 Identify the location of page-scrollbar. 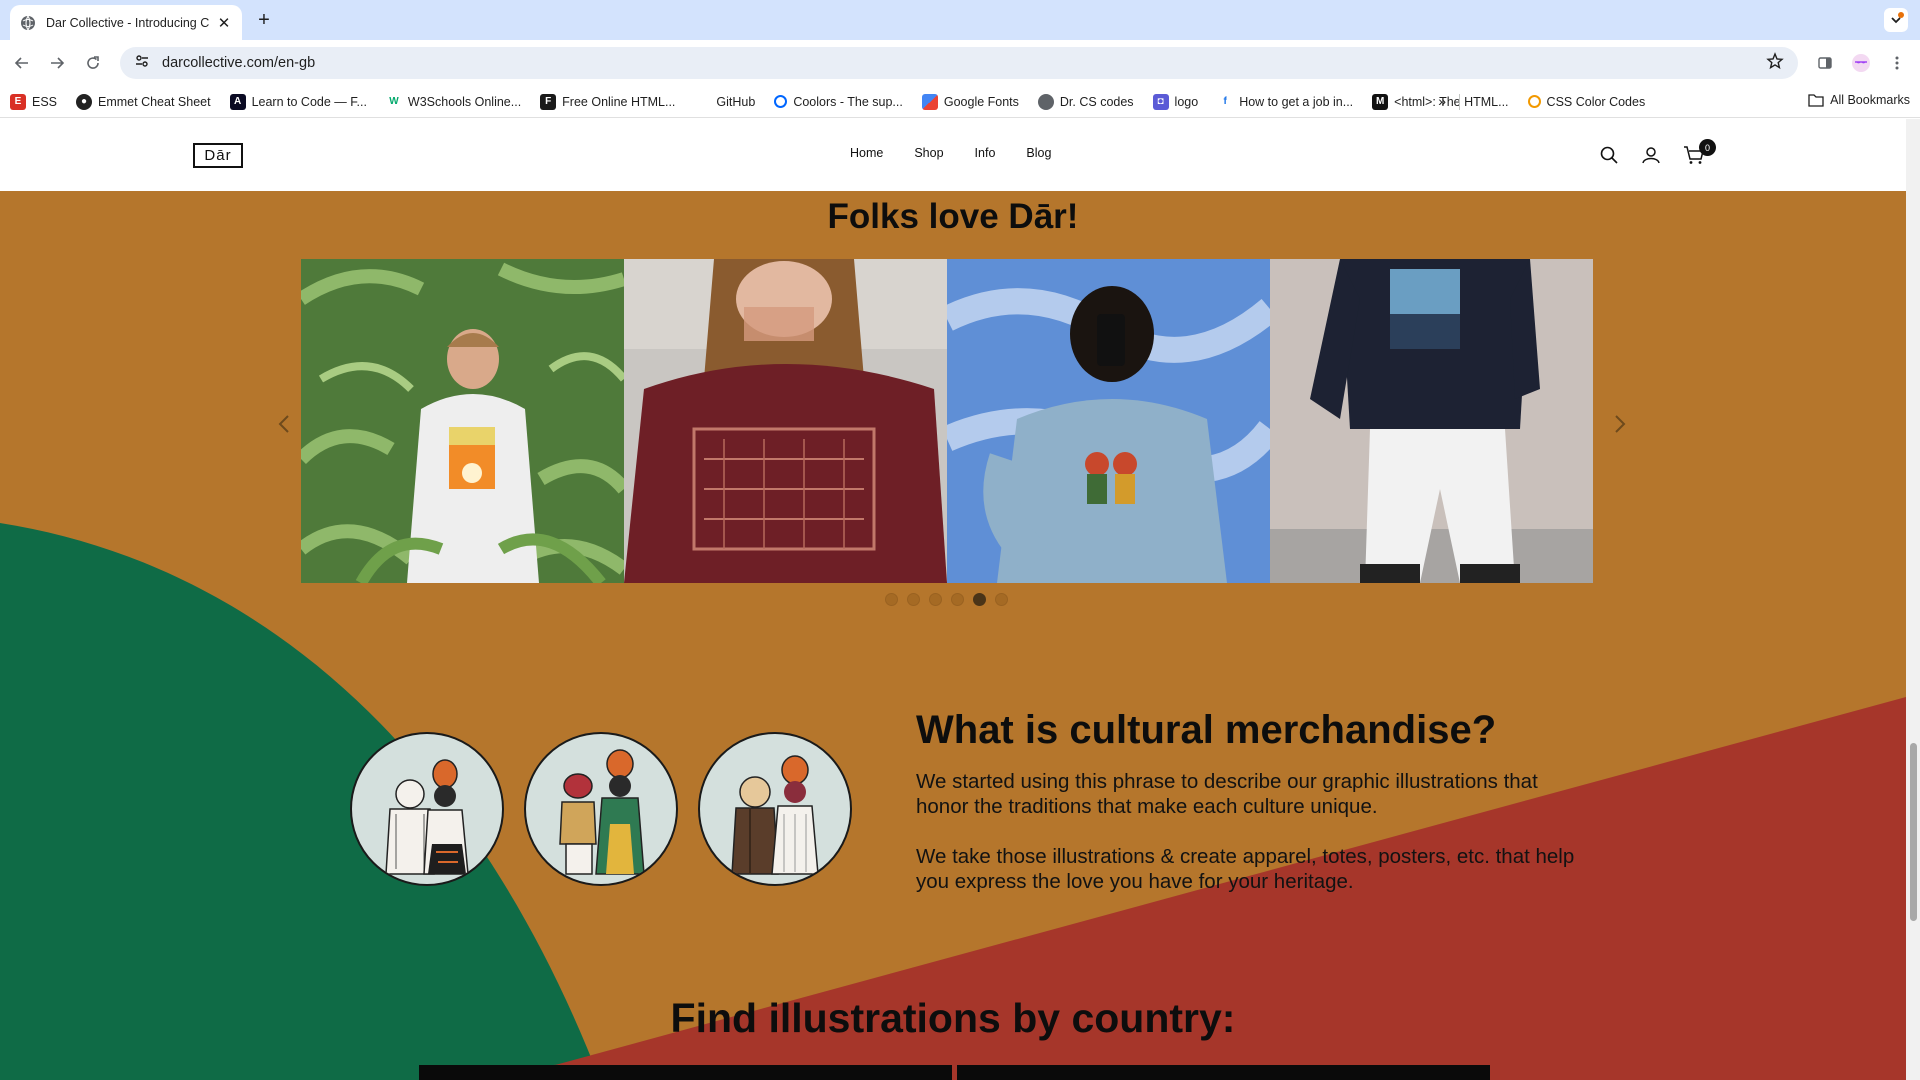
(1913, 599).